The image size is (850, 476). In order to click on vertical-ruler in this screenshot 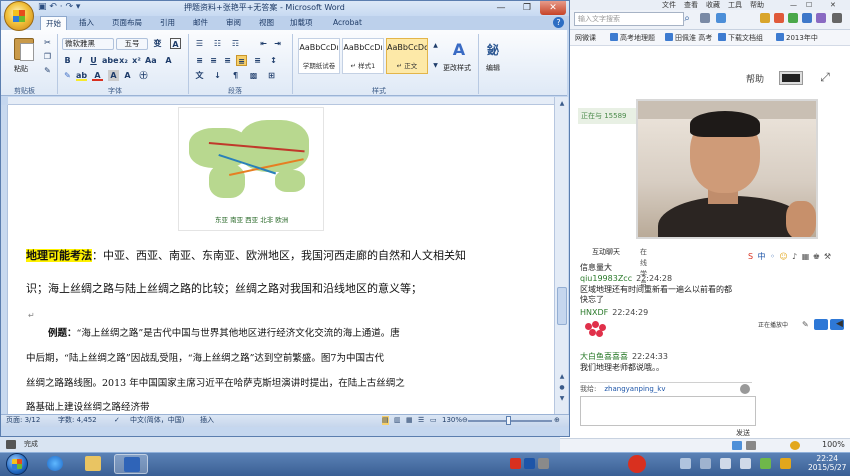, I will do `click(4, 259)`.